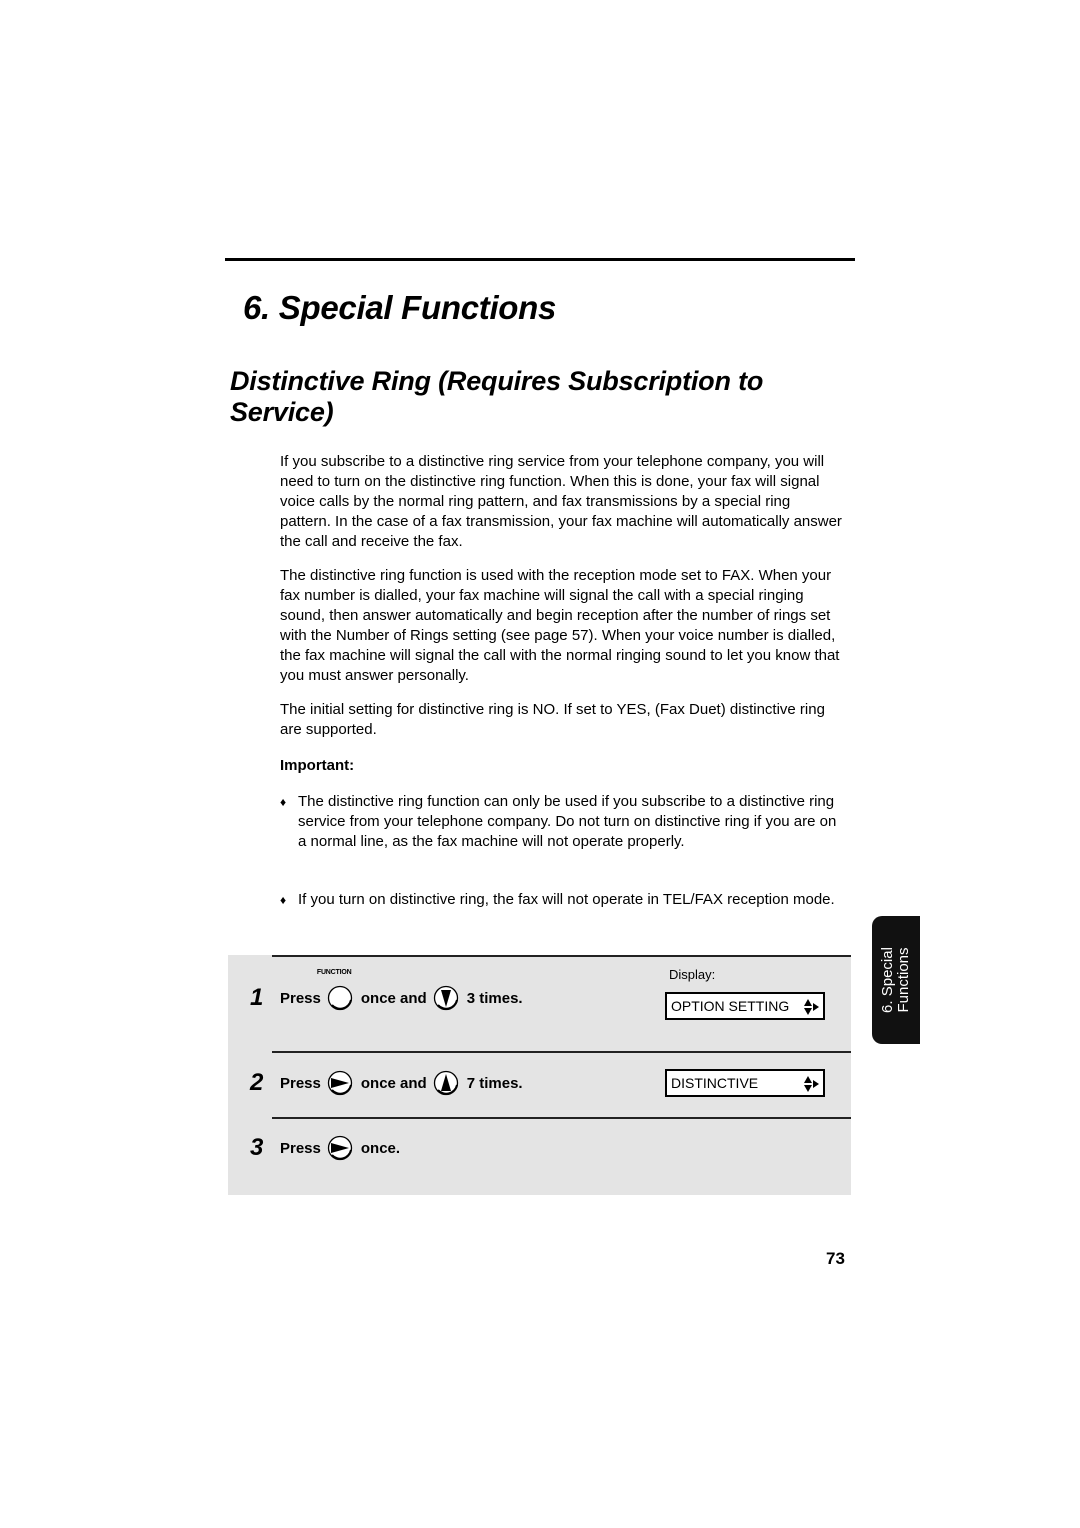 The height and width of the screenshot is (1528, 1080). I want to click on lcd-display-text: OPTION SETTING, so click(730, 1006).